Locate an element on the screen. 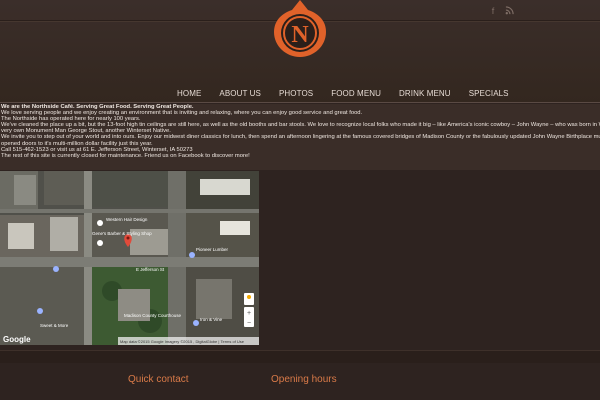 The width and height of the screenshot is (600, 400). rss-icon is located at coordinates (509, 11).